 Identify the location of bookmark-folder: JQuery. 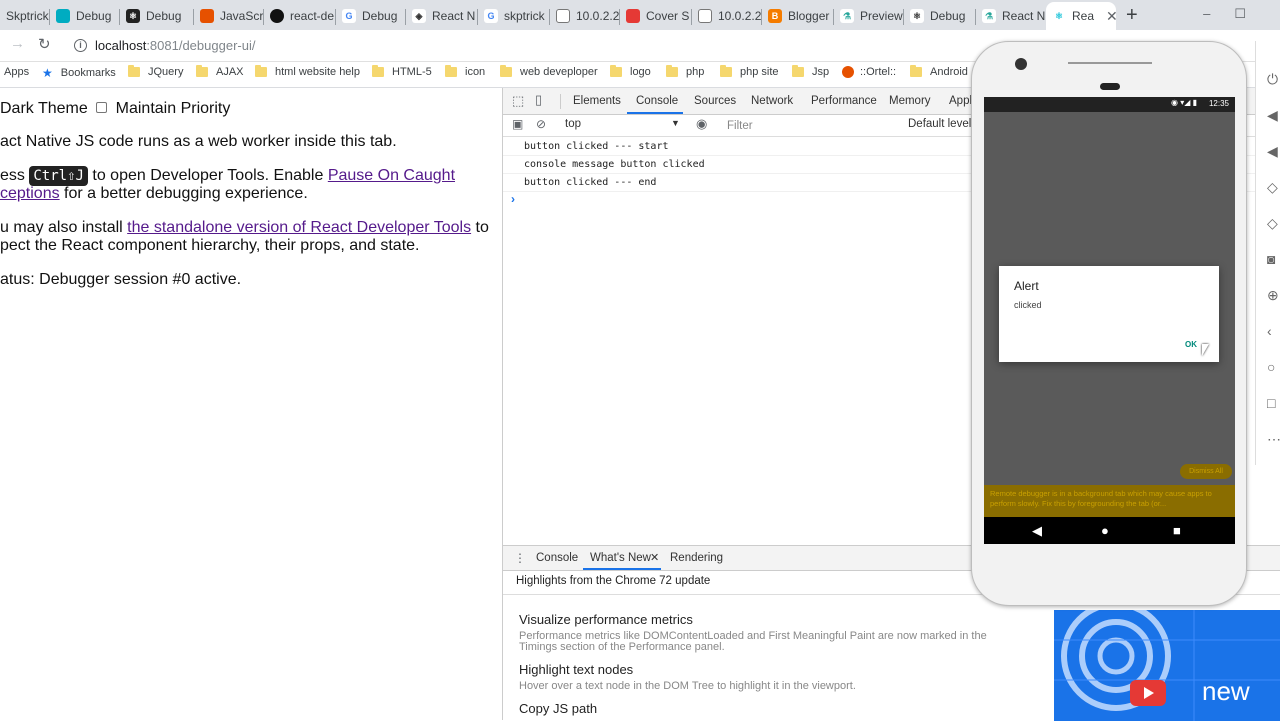
(156, 71).